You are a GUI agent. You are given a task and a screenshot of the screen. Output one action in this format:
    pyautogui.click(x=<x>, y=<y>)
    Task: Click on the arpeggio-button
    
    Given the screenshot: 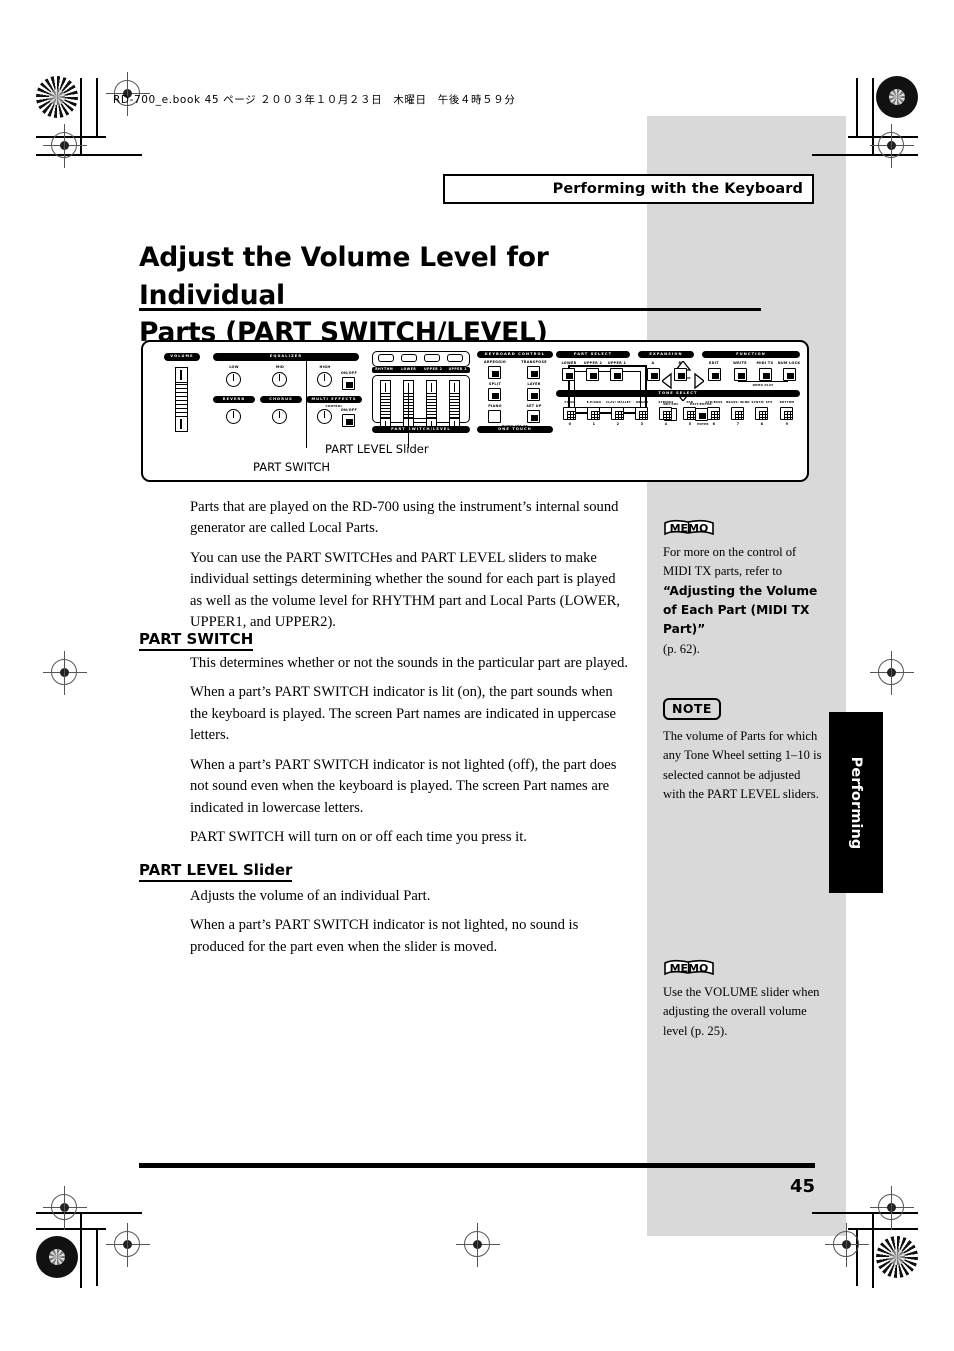 What is the action you would take?
    pyautogui.click(x=494, y=372)
    